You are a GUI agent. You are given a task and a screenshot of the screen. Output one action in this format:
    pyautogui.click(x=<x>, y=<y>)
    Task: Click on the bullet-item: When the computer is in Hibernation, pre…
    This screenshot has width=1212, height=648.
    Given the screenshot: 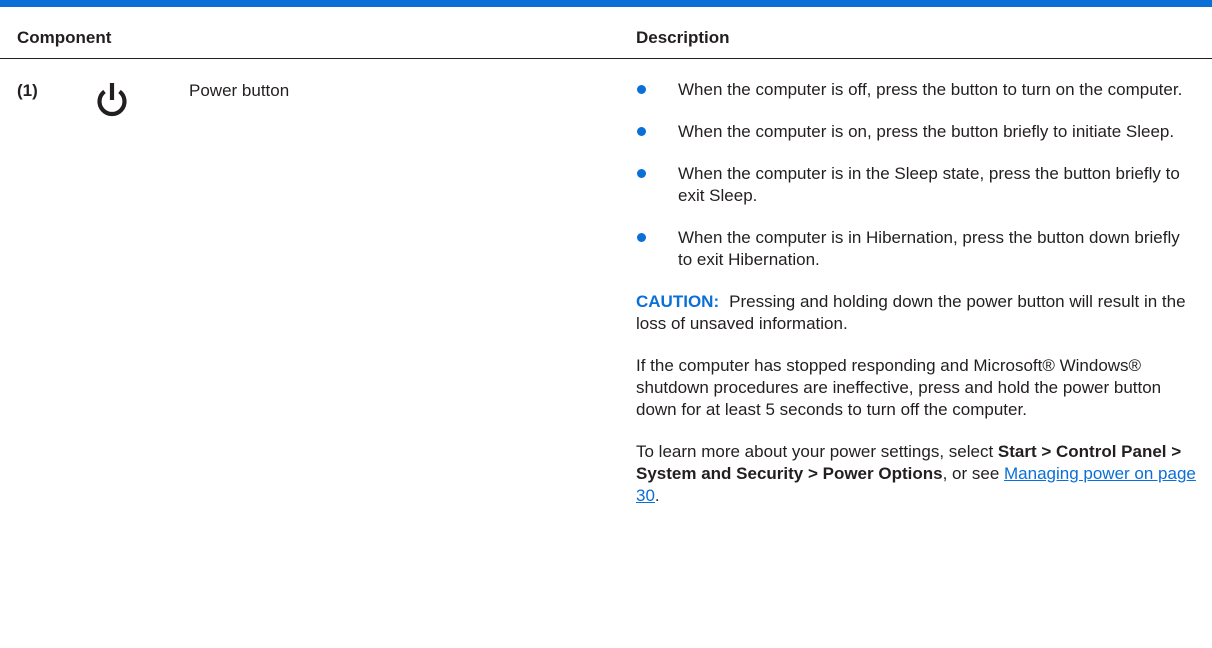 What is the action you would take?
    pyautogui.click(x=916, y=249)
    